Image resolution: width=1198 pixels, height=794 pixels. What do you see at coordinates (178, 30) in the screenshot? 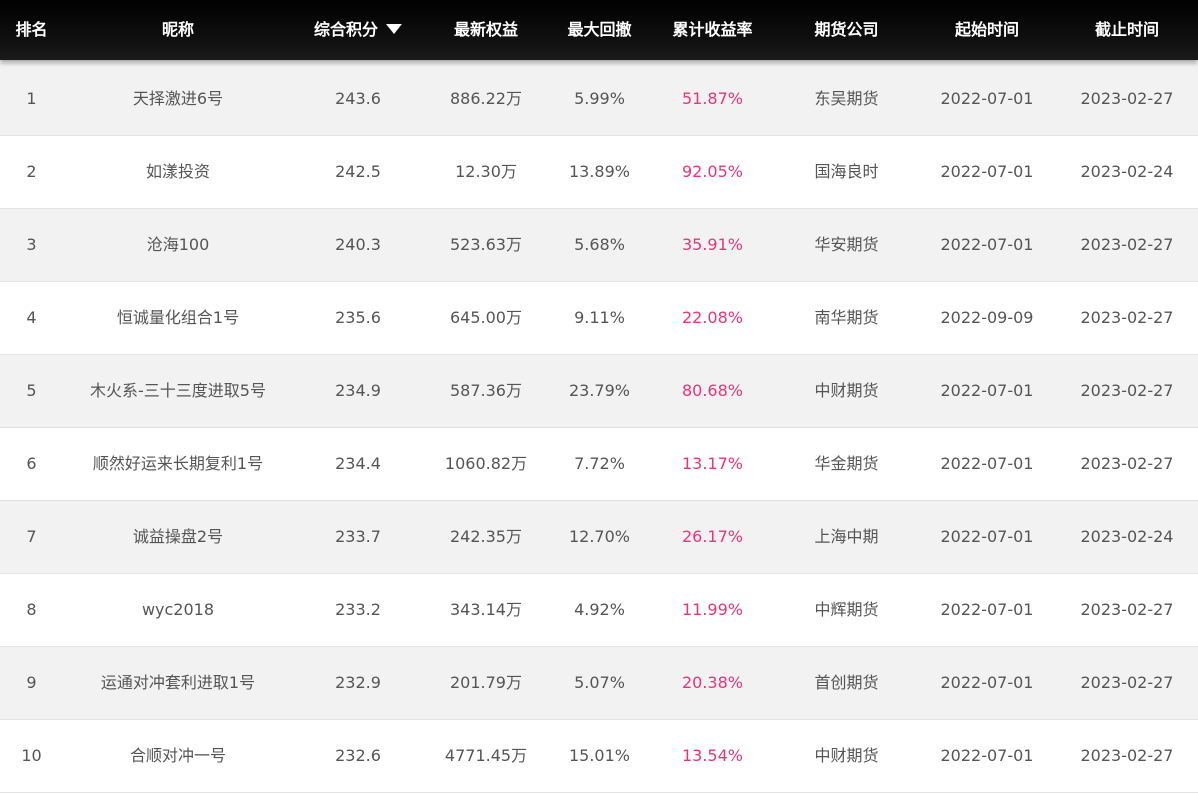
I see `header-name: 昵称` at bounding box center [178, 30].